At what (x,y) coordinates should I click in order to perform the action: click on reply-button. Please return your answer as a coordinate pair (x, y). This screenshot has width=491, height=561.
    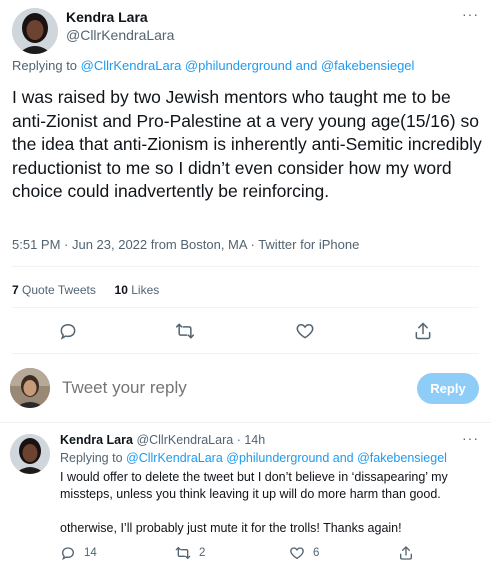
    Looking at the image, I should click on (68, 333).